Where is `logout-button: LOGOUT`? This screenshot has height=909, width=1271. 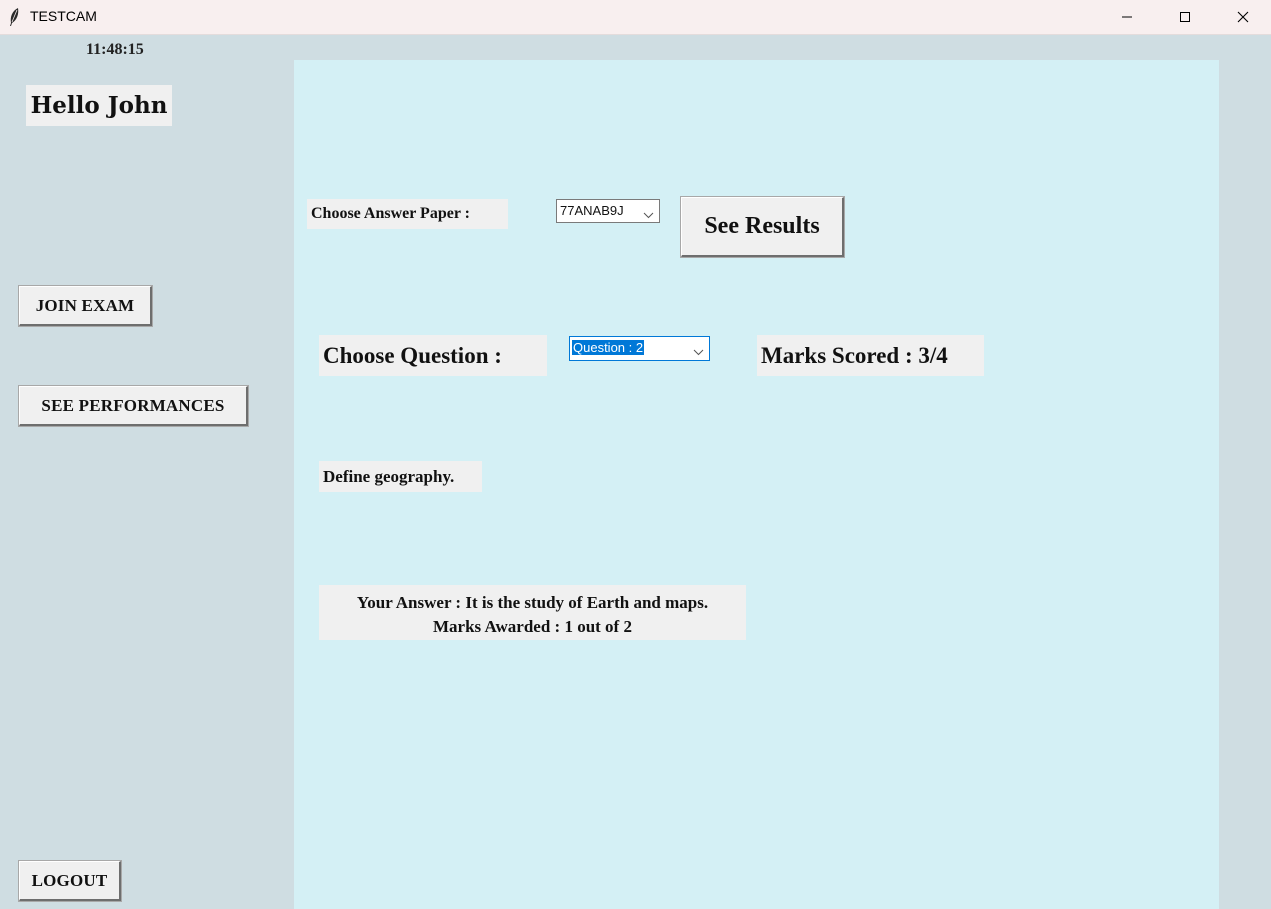
logout-button: LOGOUT is located at coordinates (70, 881).